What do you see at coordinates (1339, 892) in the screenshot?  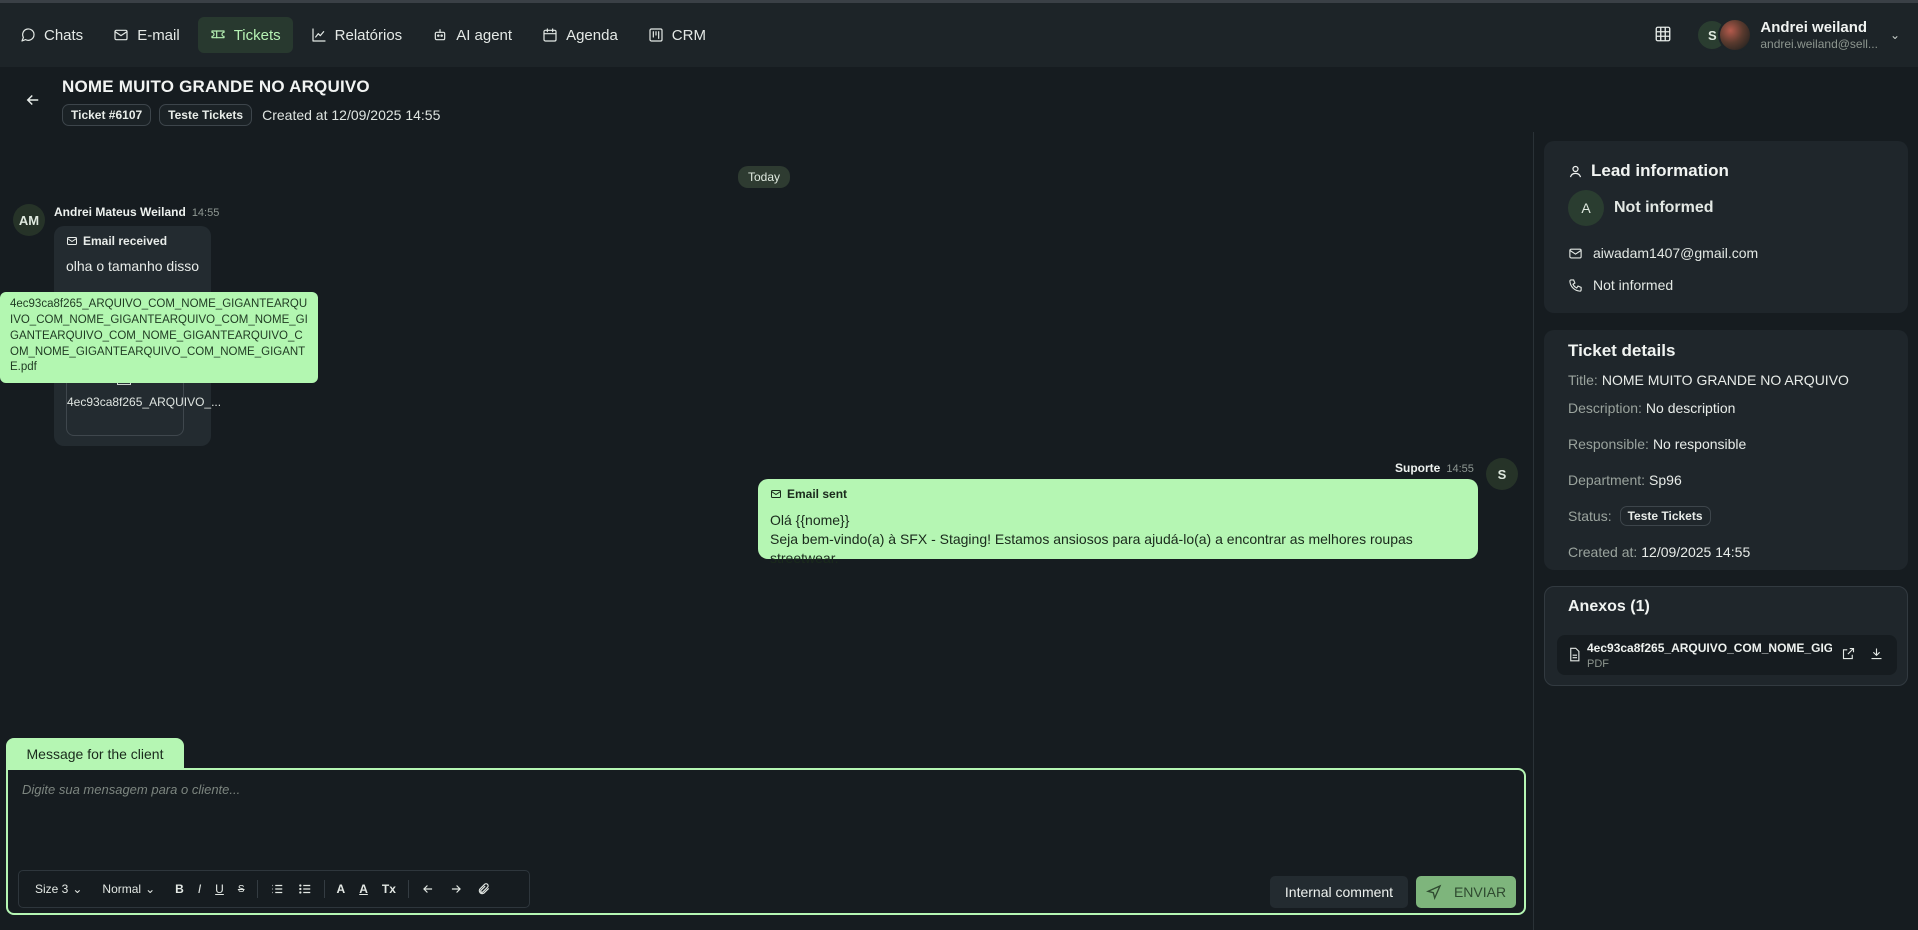 I see `internal-comment-button: Internal comment` at bounding box center [1339, 892].